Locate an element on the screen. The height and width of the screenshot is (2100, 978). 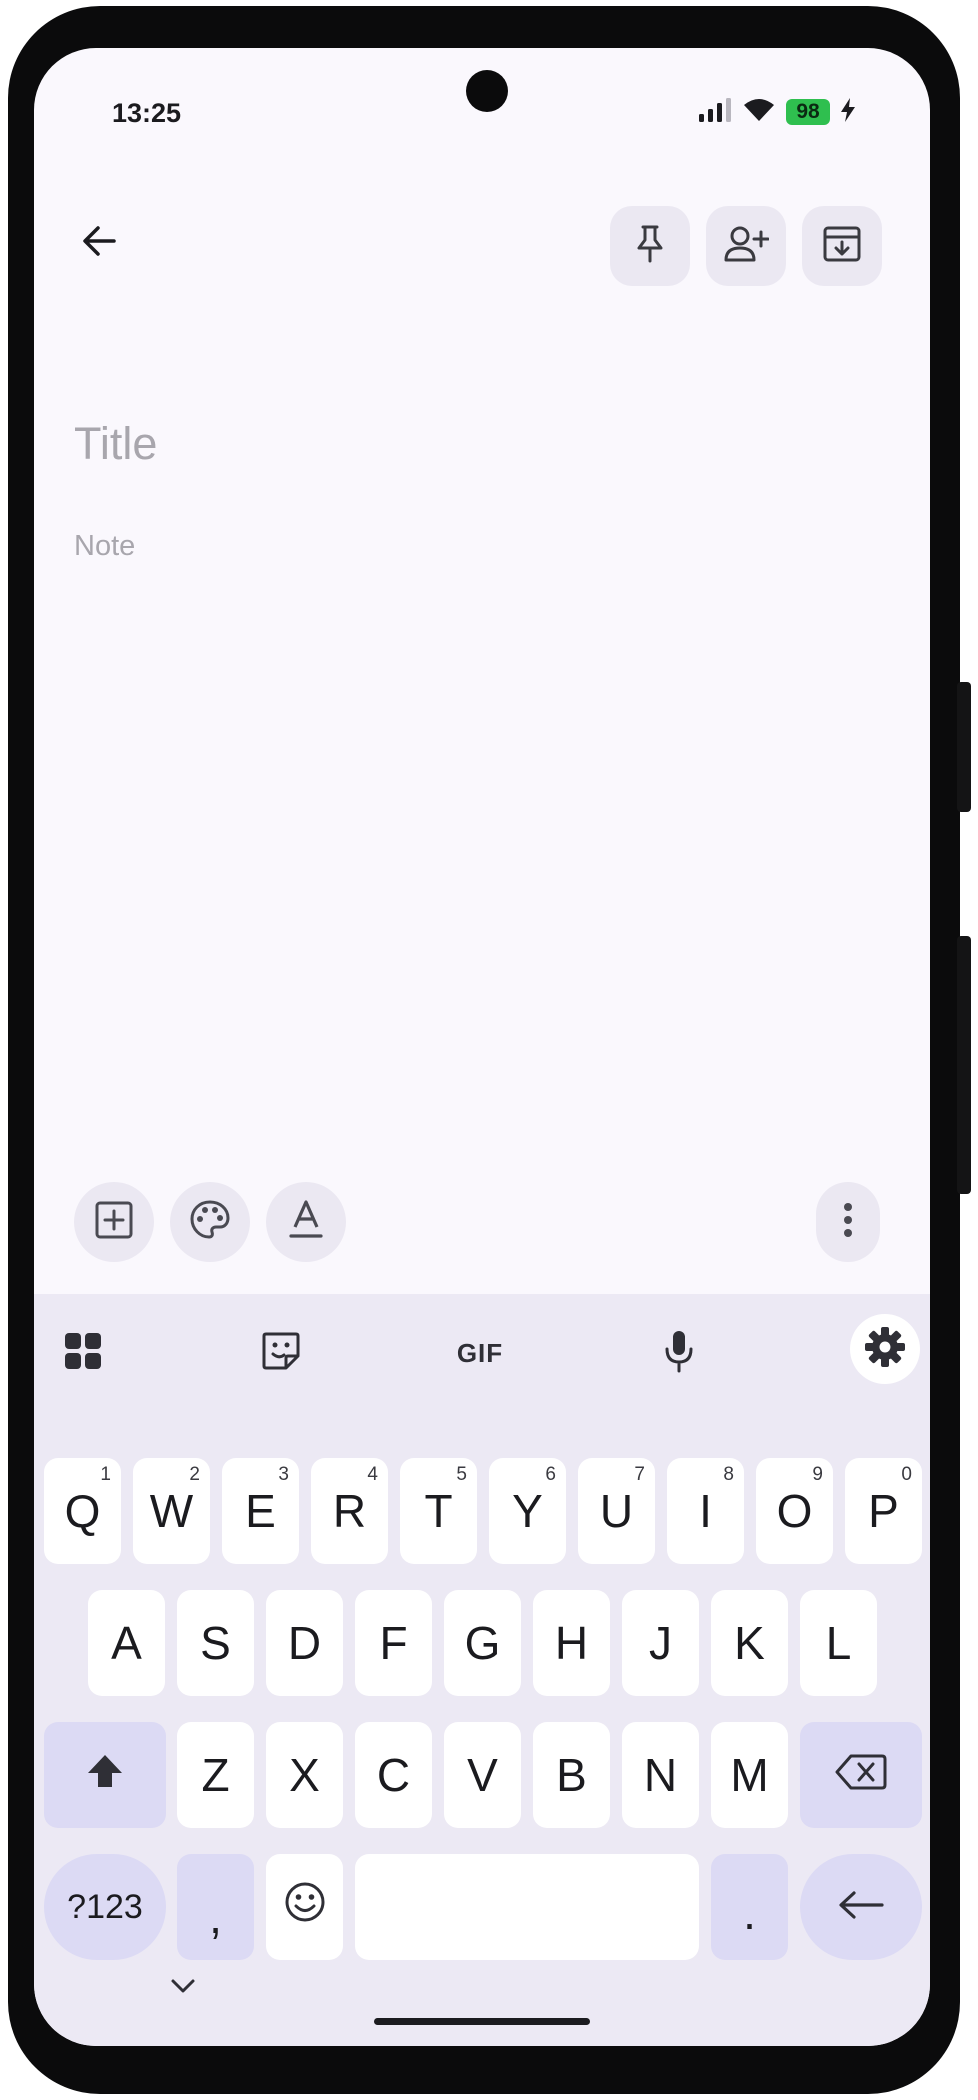
key-k: K is located at coordinates (749, 1643).